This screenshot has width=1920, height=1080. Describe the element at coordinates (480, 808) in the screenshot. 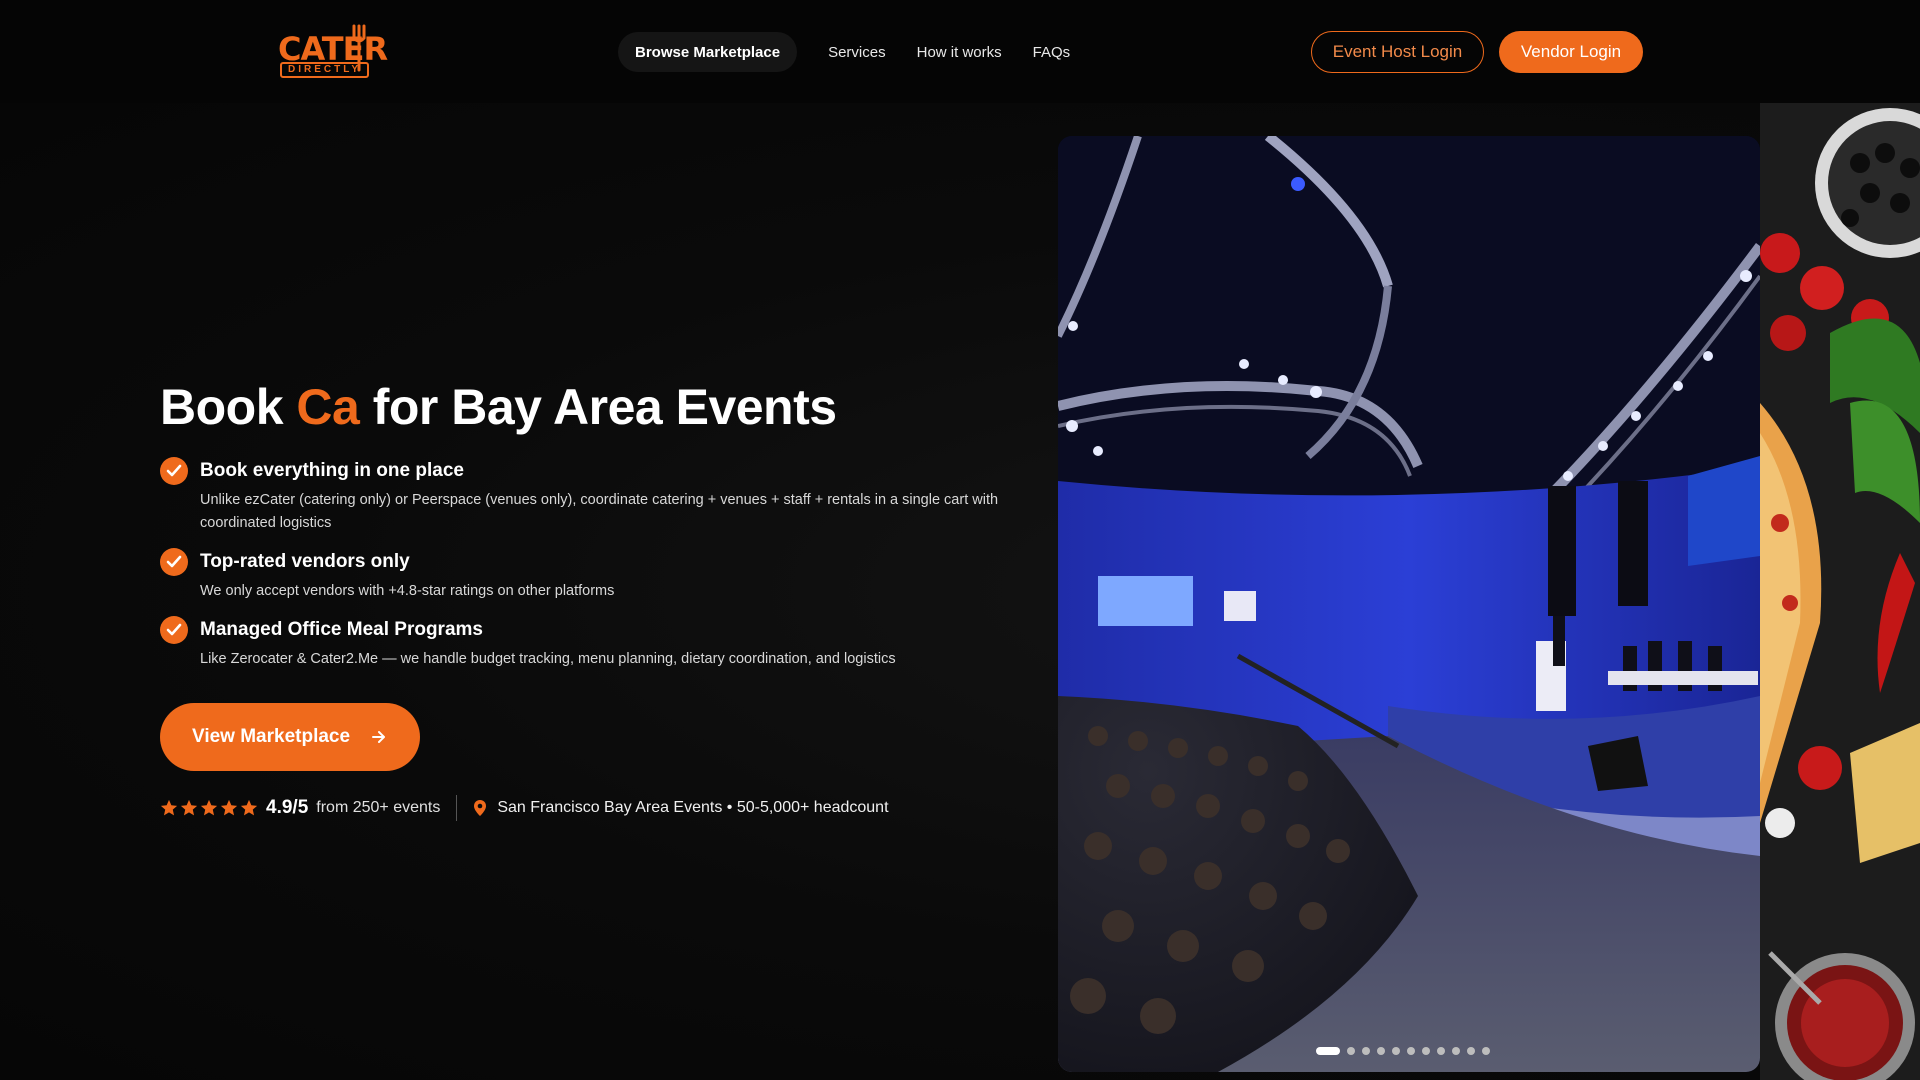

I see `location-pin-icon` at that location.